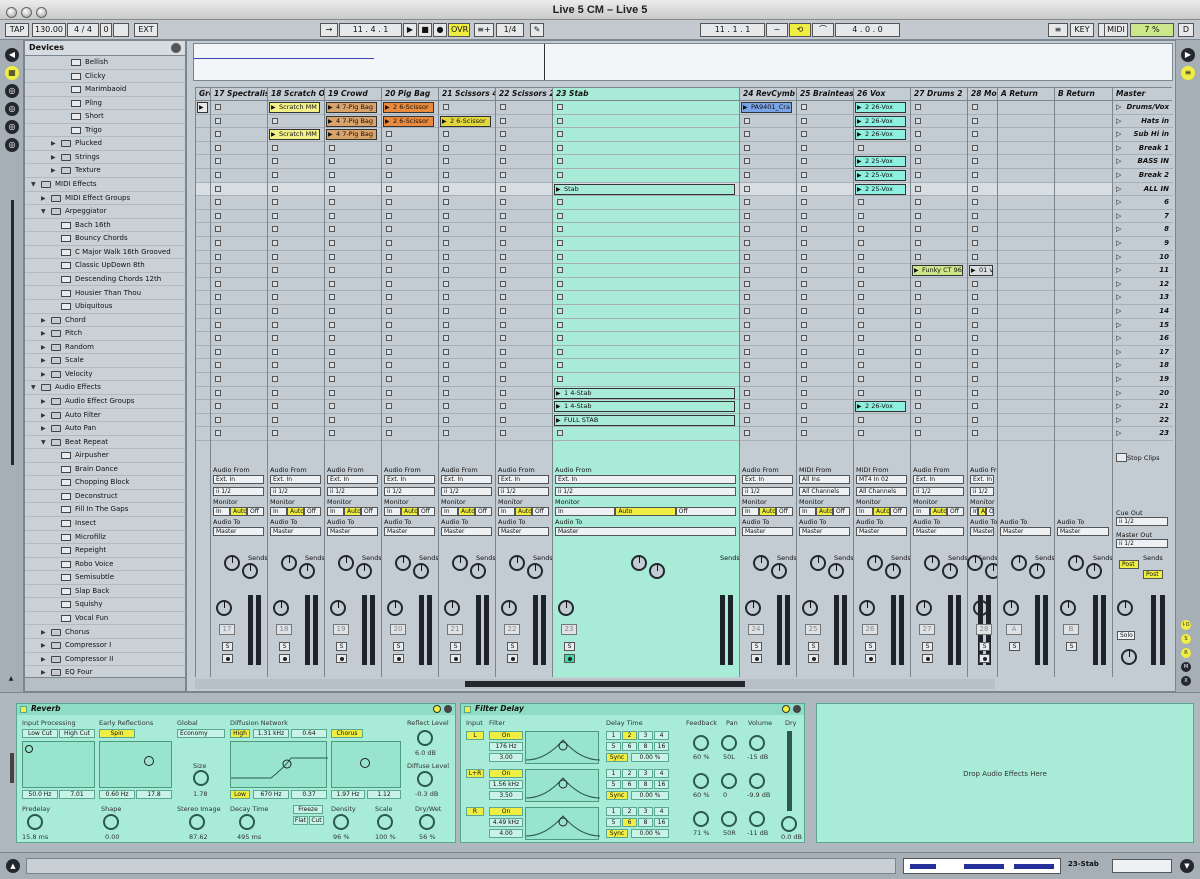  Describe the element at coordinates (202, 107) in the screenshot. I see `clip: ectr` at that location.